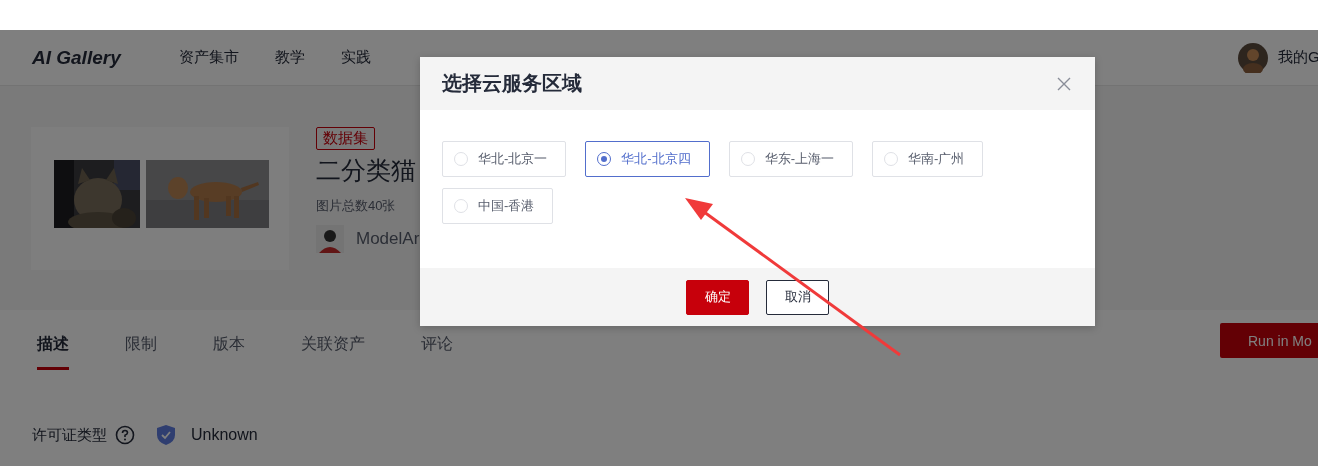  Describe the element at coordinates (1064, 83) in the screenshot. I see `close-icon` at that location.